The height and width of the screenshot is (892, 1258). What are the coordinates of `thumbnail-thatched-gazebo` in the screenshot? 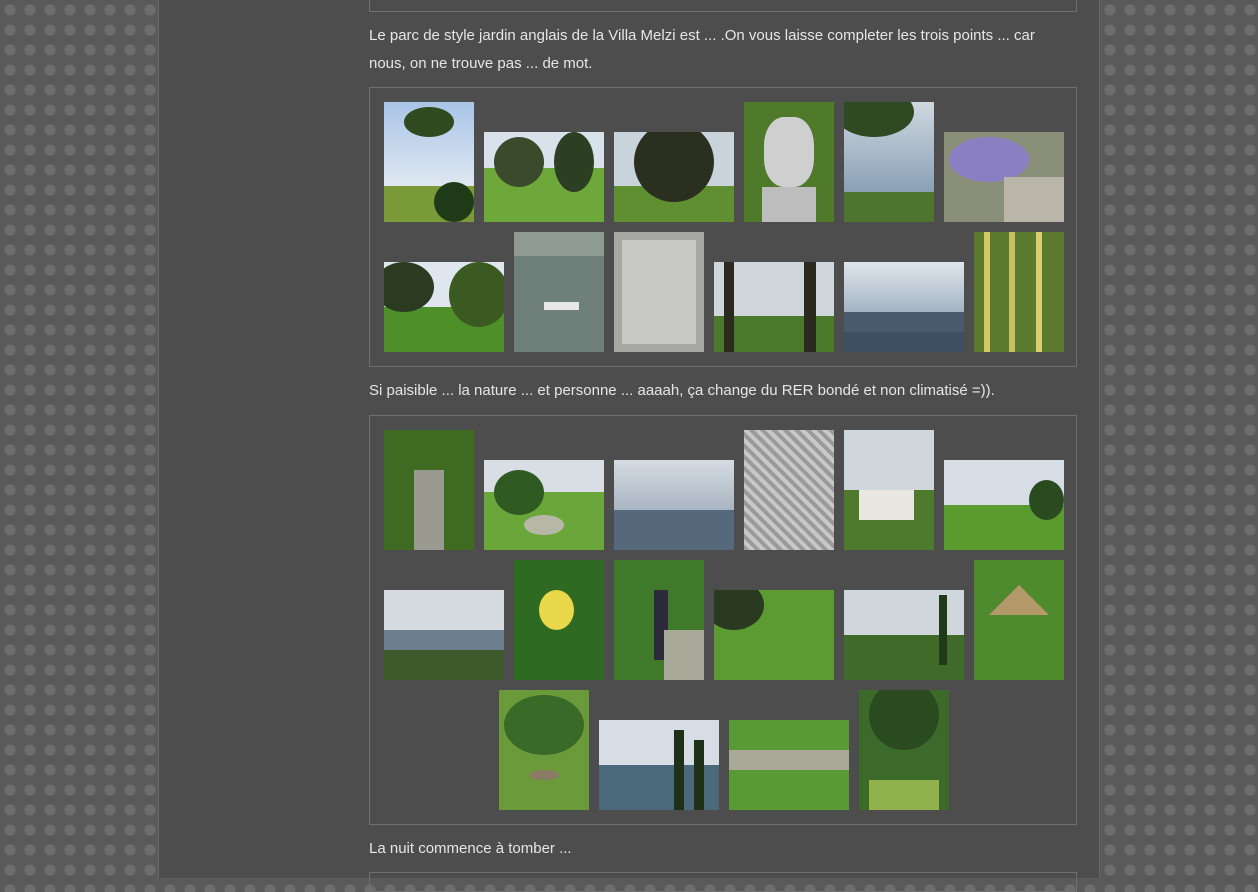 It's located at (1019, 620).